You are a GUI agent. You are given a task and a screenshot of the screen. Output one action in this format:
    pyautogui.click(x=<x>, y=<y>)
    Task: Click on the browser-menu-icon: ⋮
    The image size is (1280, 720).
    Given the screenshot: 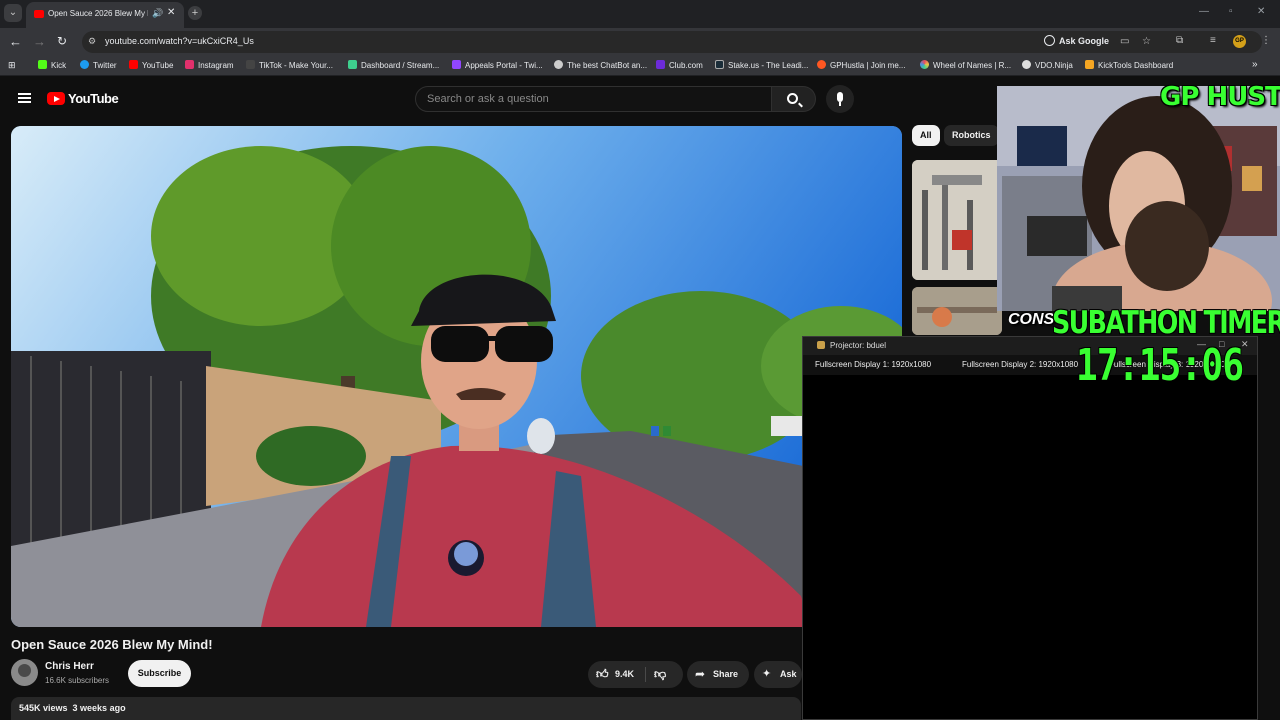 What is the action you would take?
    pyautogui.click(x=1266, y=40)
    